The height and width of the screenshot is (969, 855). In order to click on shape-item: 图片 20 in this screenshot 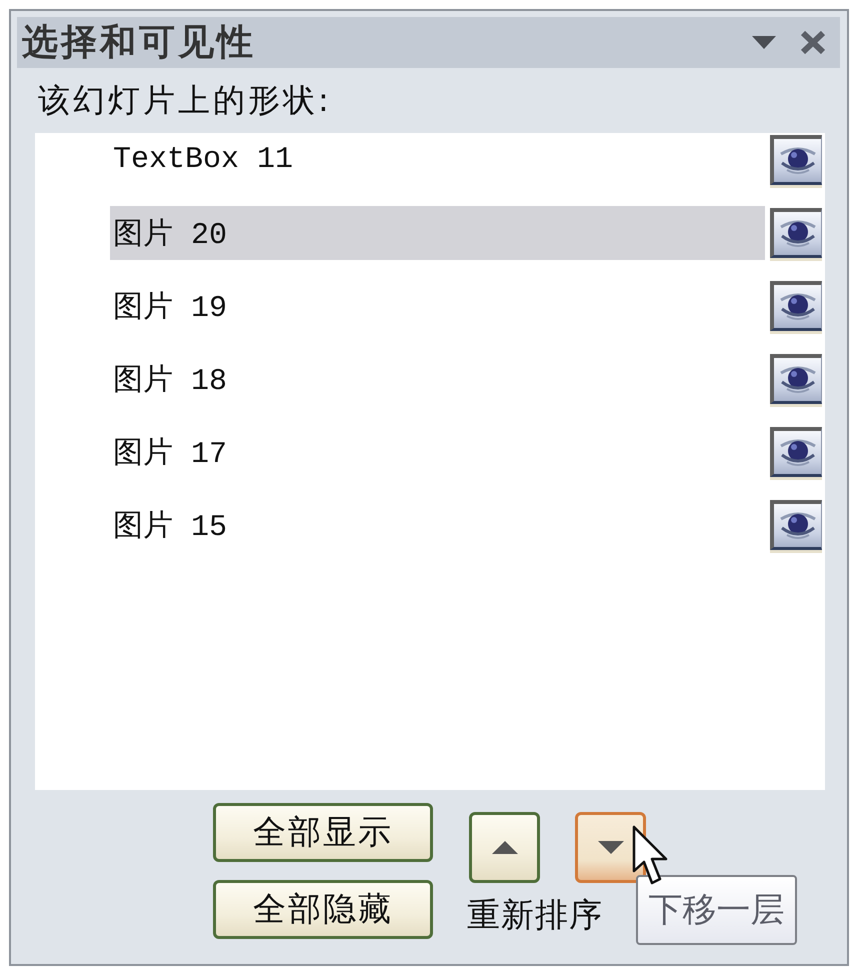, I will do `click(437, 233)`.